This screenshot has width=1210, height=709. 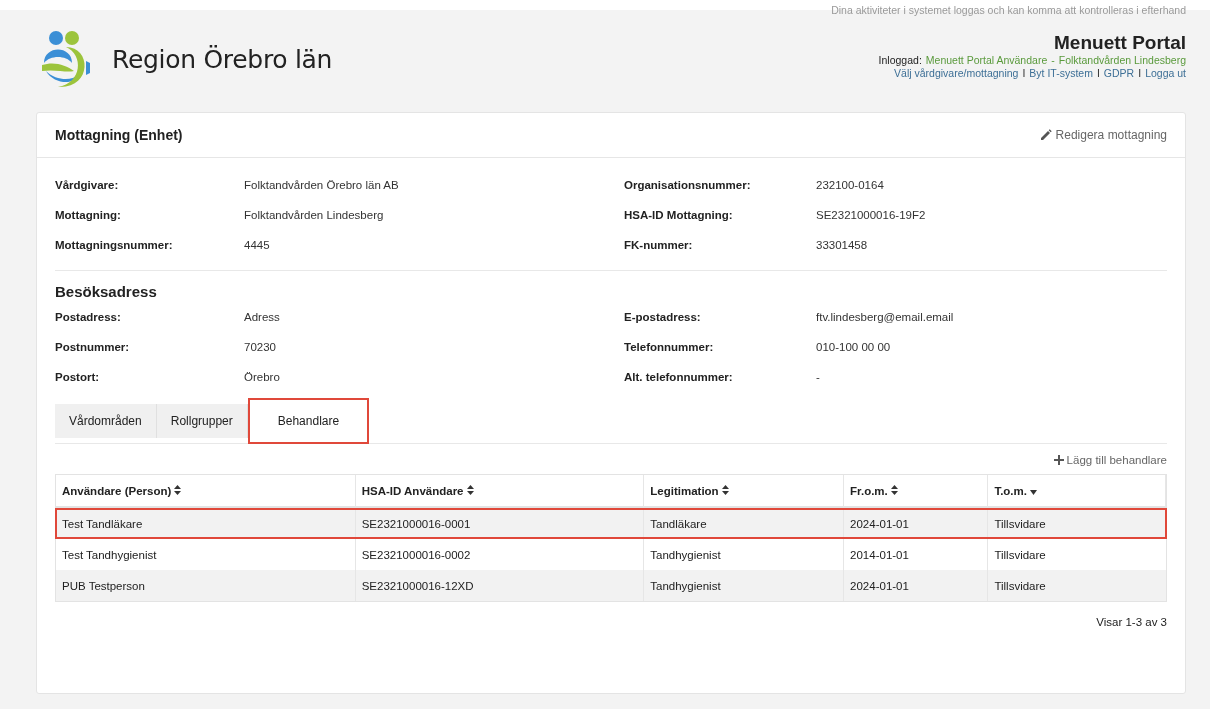 What do you see at coordinates (679, 377) in the screenshot?
I see `field-label: Alt. telefonnummer:` at bounding box center [679, 377].